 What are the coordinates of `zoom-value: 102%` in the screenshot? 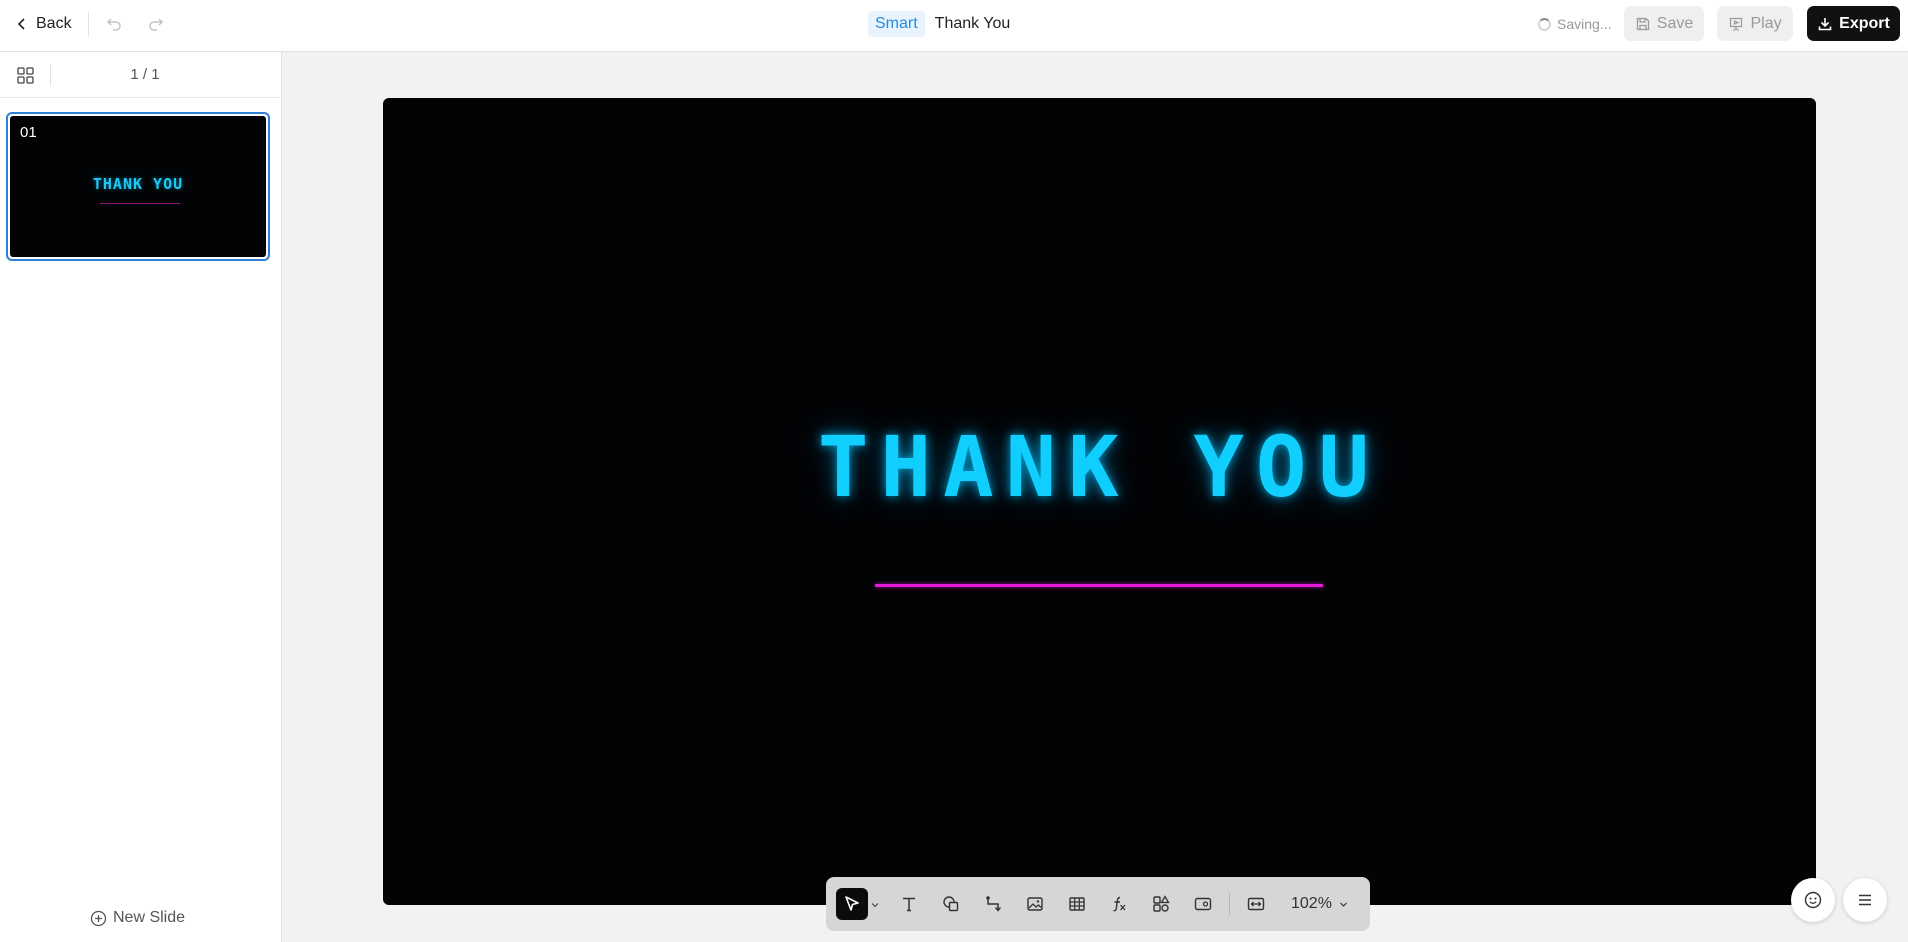 It's located at (1311, 903).